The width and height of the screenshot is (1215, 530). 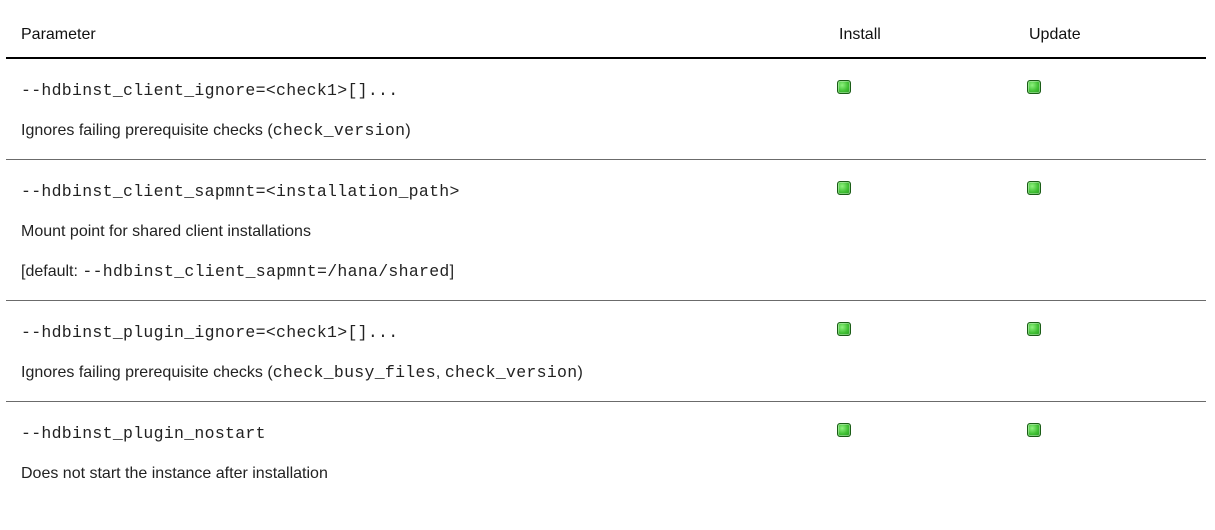 What do you see at coordinates (440, 372) in the screenshot?
I see `description-text: ,` at bounding box center [440, 372].